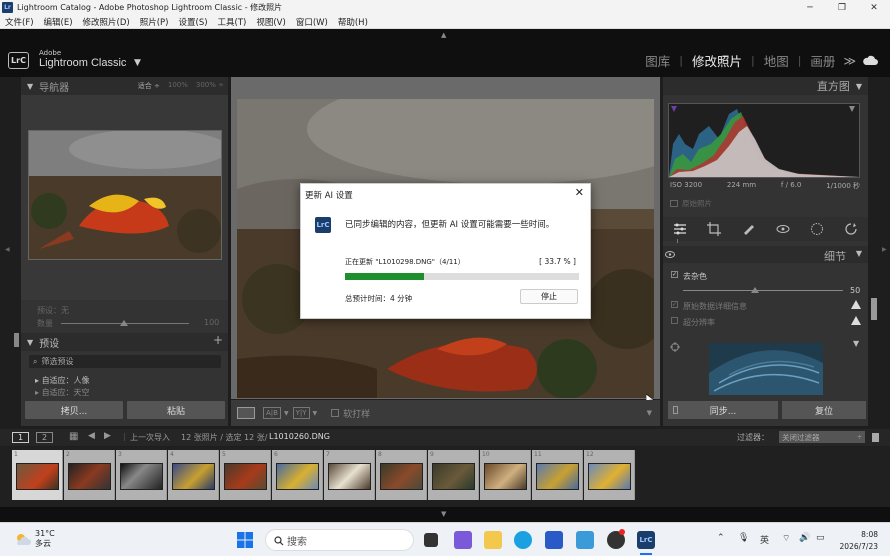  What do you see at coordinates (822, 437) in the screenshot?
I see `filter-select: 关闭过滤器 ÷` at bounding box center [822, 437].